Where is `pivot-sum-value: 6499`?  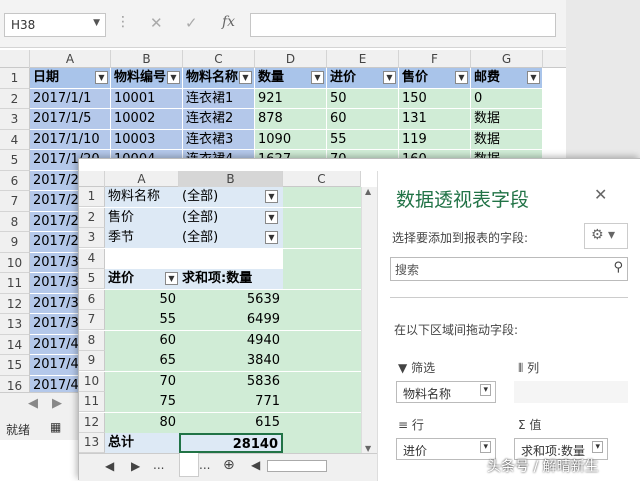
pivot-sum-value: 6499 is located at coordinates (231, 320).